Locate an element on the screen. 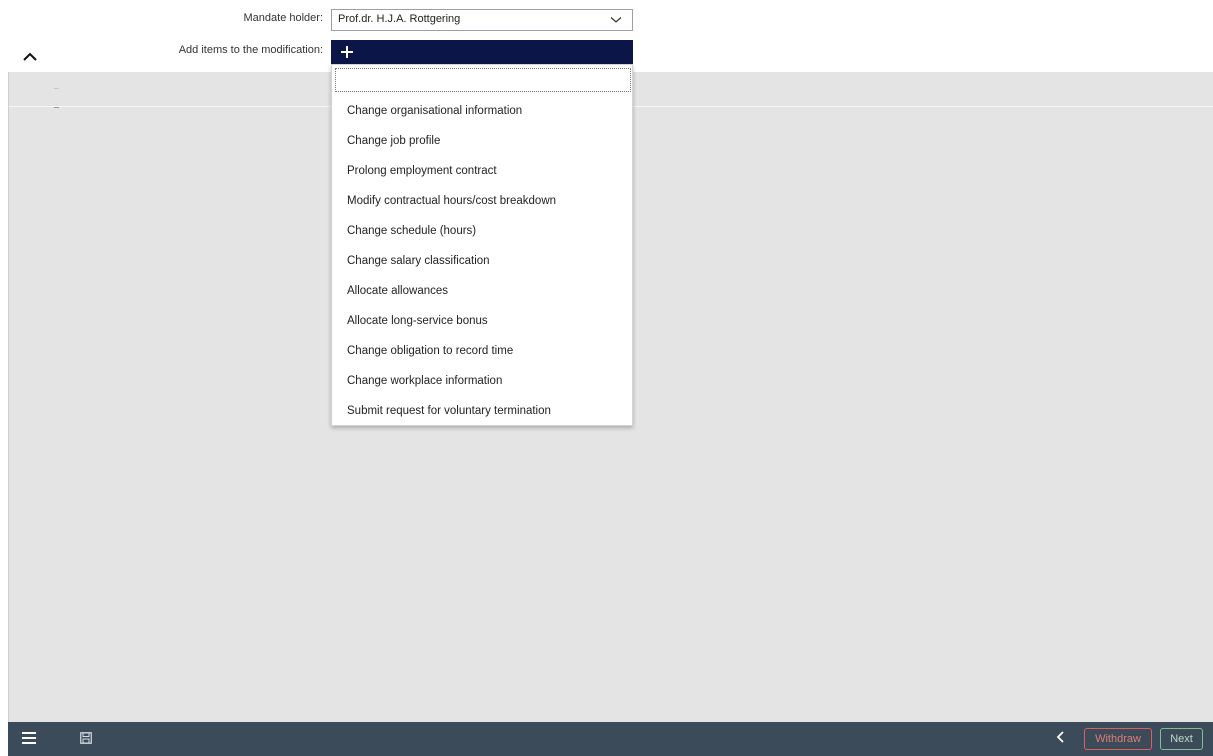 The width and height of the screenshot is (1213, 756). mandate-holder-value: Prof.dr. H.J.A. Rottgering is located at coordinates (399, 19).